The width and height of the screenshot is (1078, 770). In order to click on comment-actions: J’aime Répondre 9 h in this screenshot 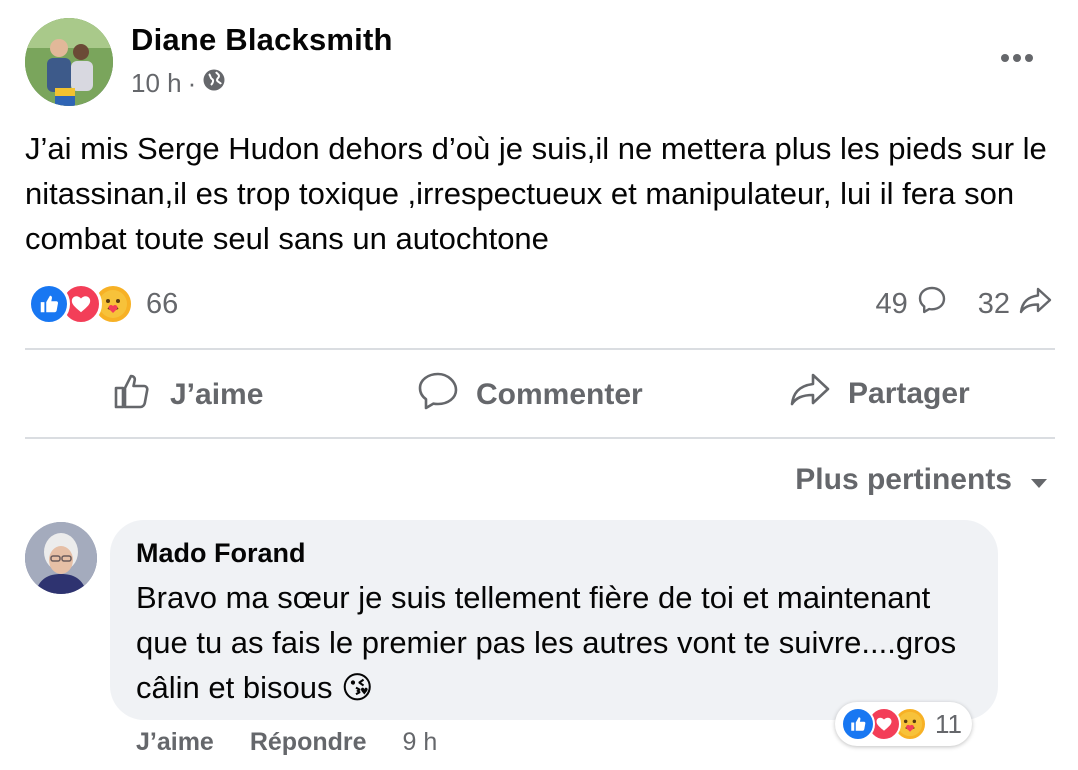, I will do `click(286, 742)`.